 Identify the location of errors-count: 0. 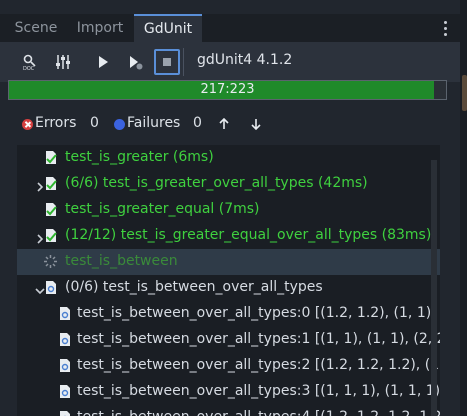
(94, 123).